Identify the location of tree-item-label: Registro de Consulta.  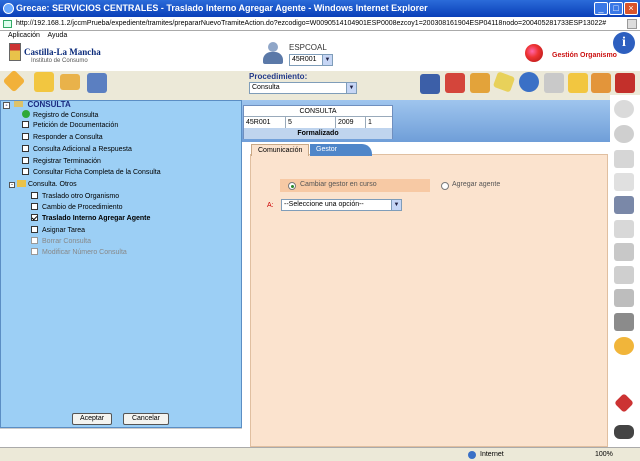
(66, 115).